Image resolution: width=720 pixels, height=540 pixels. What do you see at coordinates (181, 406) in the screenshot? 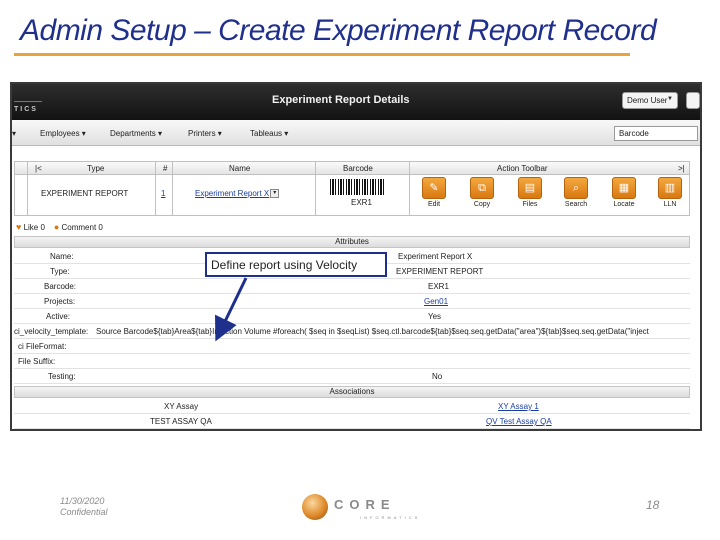
I see `association-type: XY Assay` at bounding box center [181, 406].